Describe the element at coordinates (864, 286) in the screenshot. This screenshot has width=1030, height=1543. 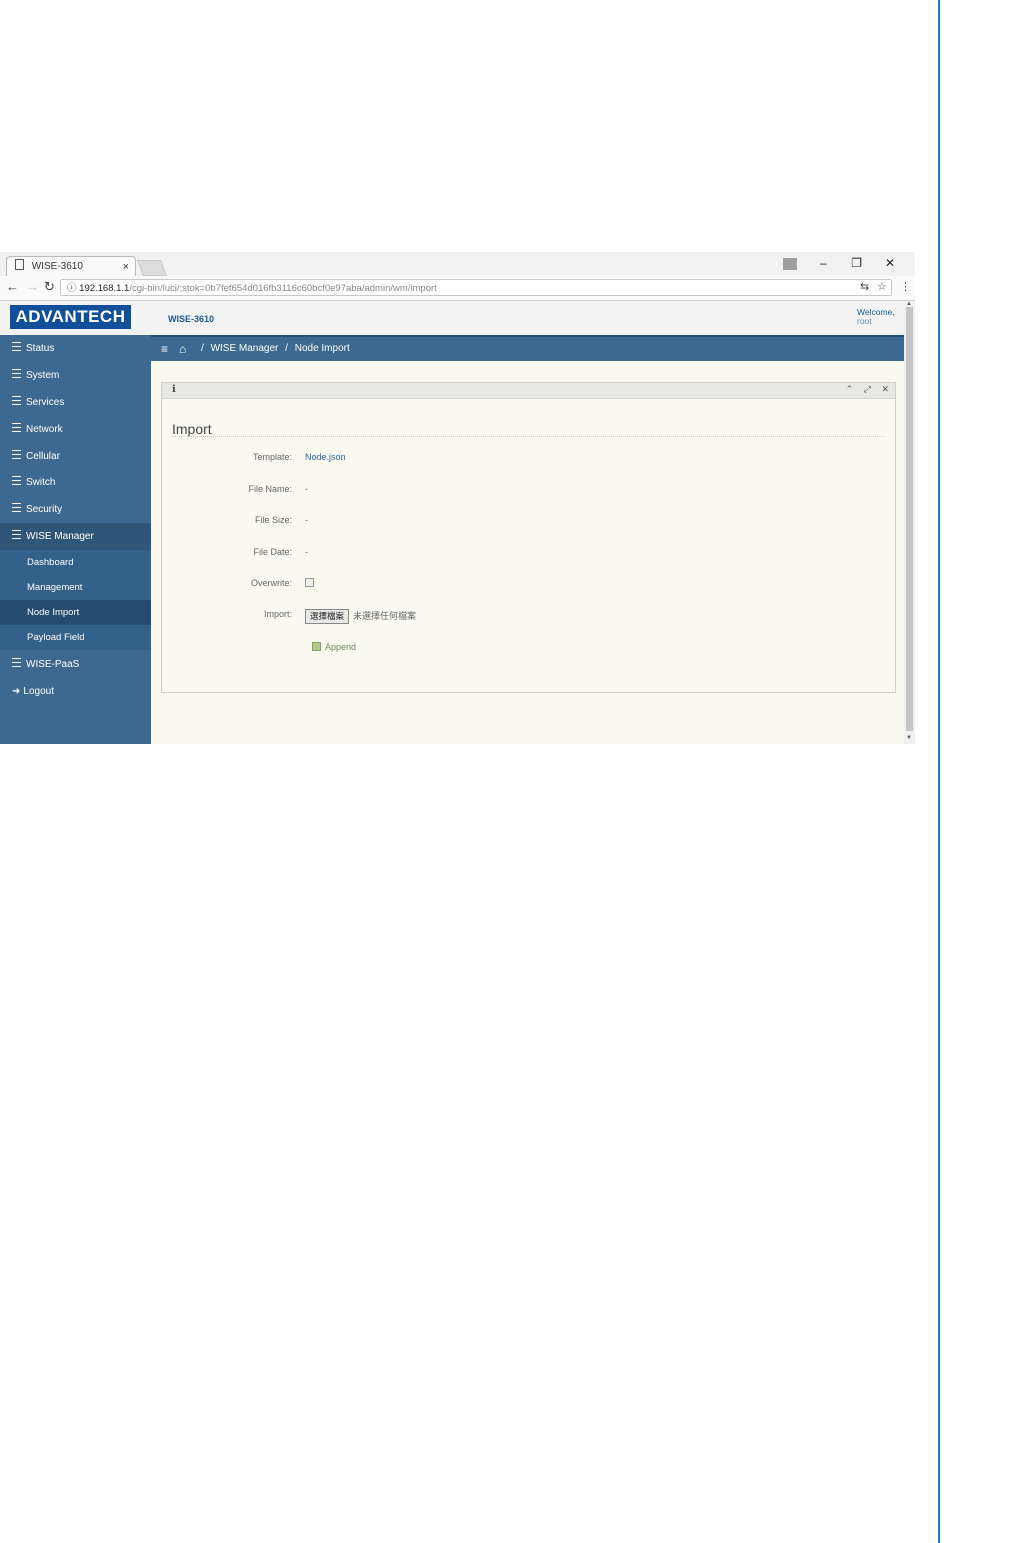
I see `translate-icon: ⇆` at that location.